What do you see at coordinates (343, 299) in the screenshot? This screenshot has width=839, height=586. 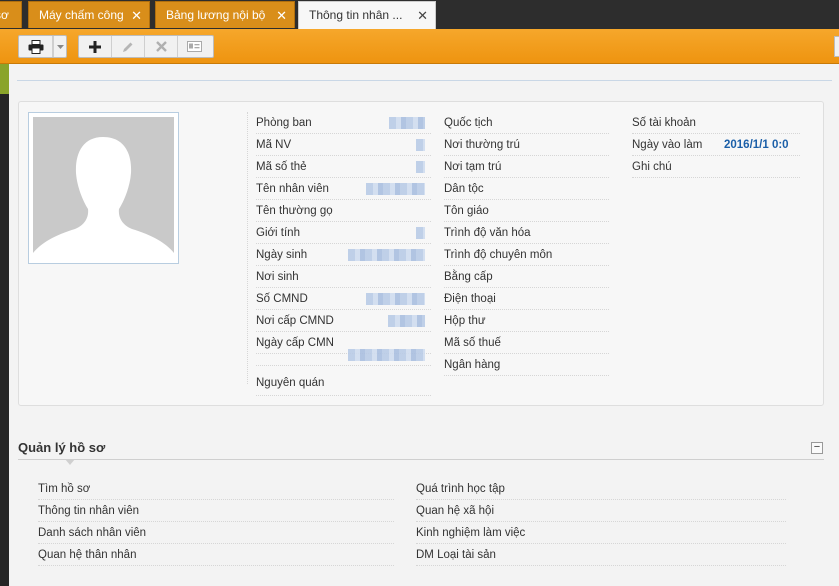 I see `field-so-cmnd: Số CMND` at bounding box center [343, 299].